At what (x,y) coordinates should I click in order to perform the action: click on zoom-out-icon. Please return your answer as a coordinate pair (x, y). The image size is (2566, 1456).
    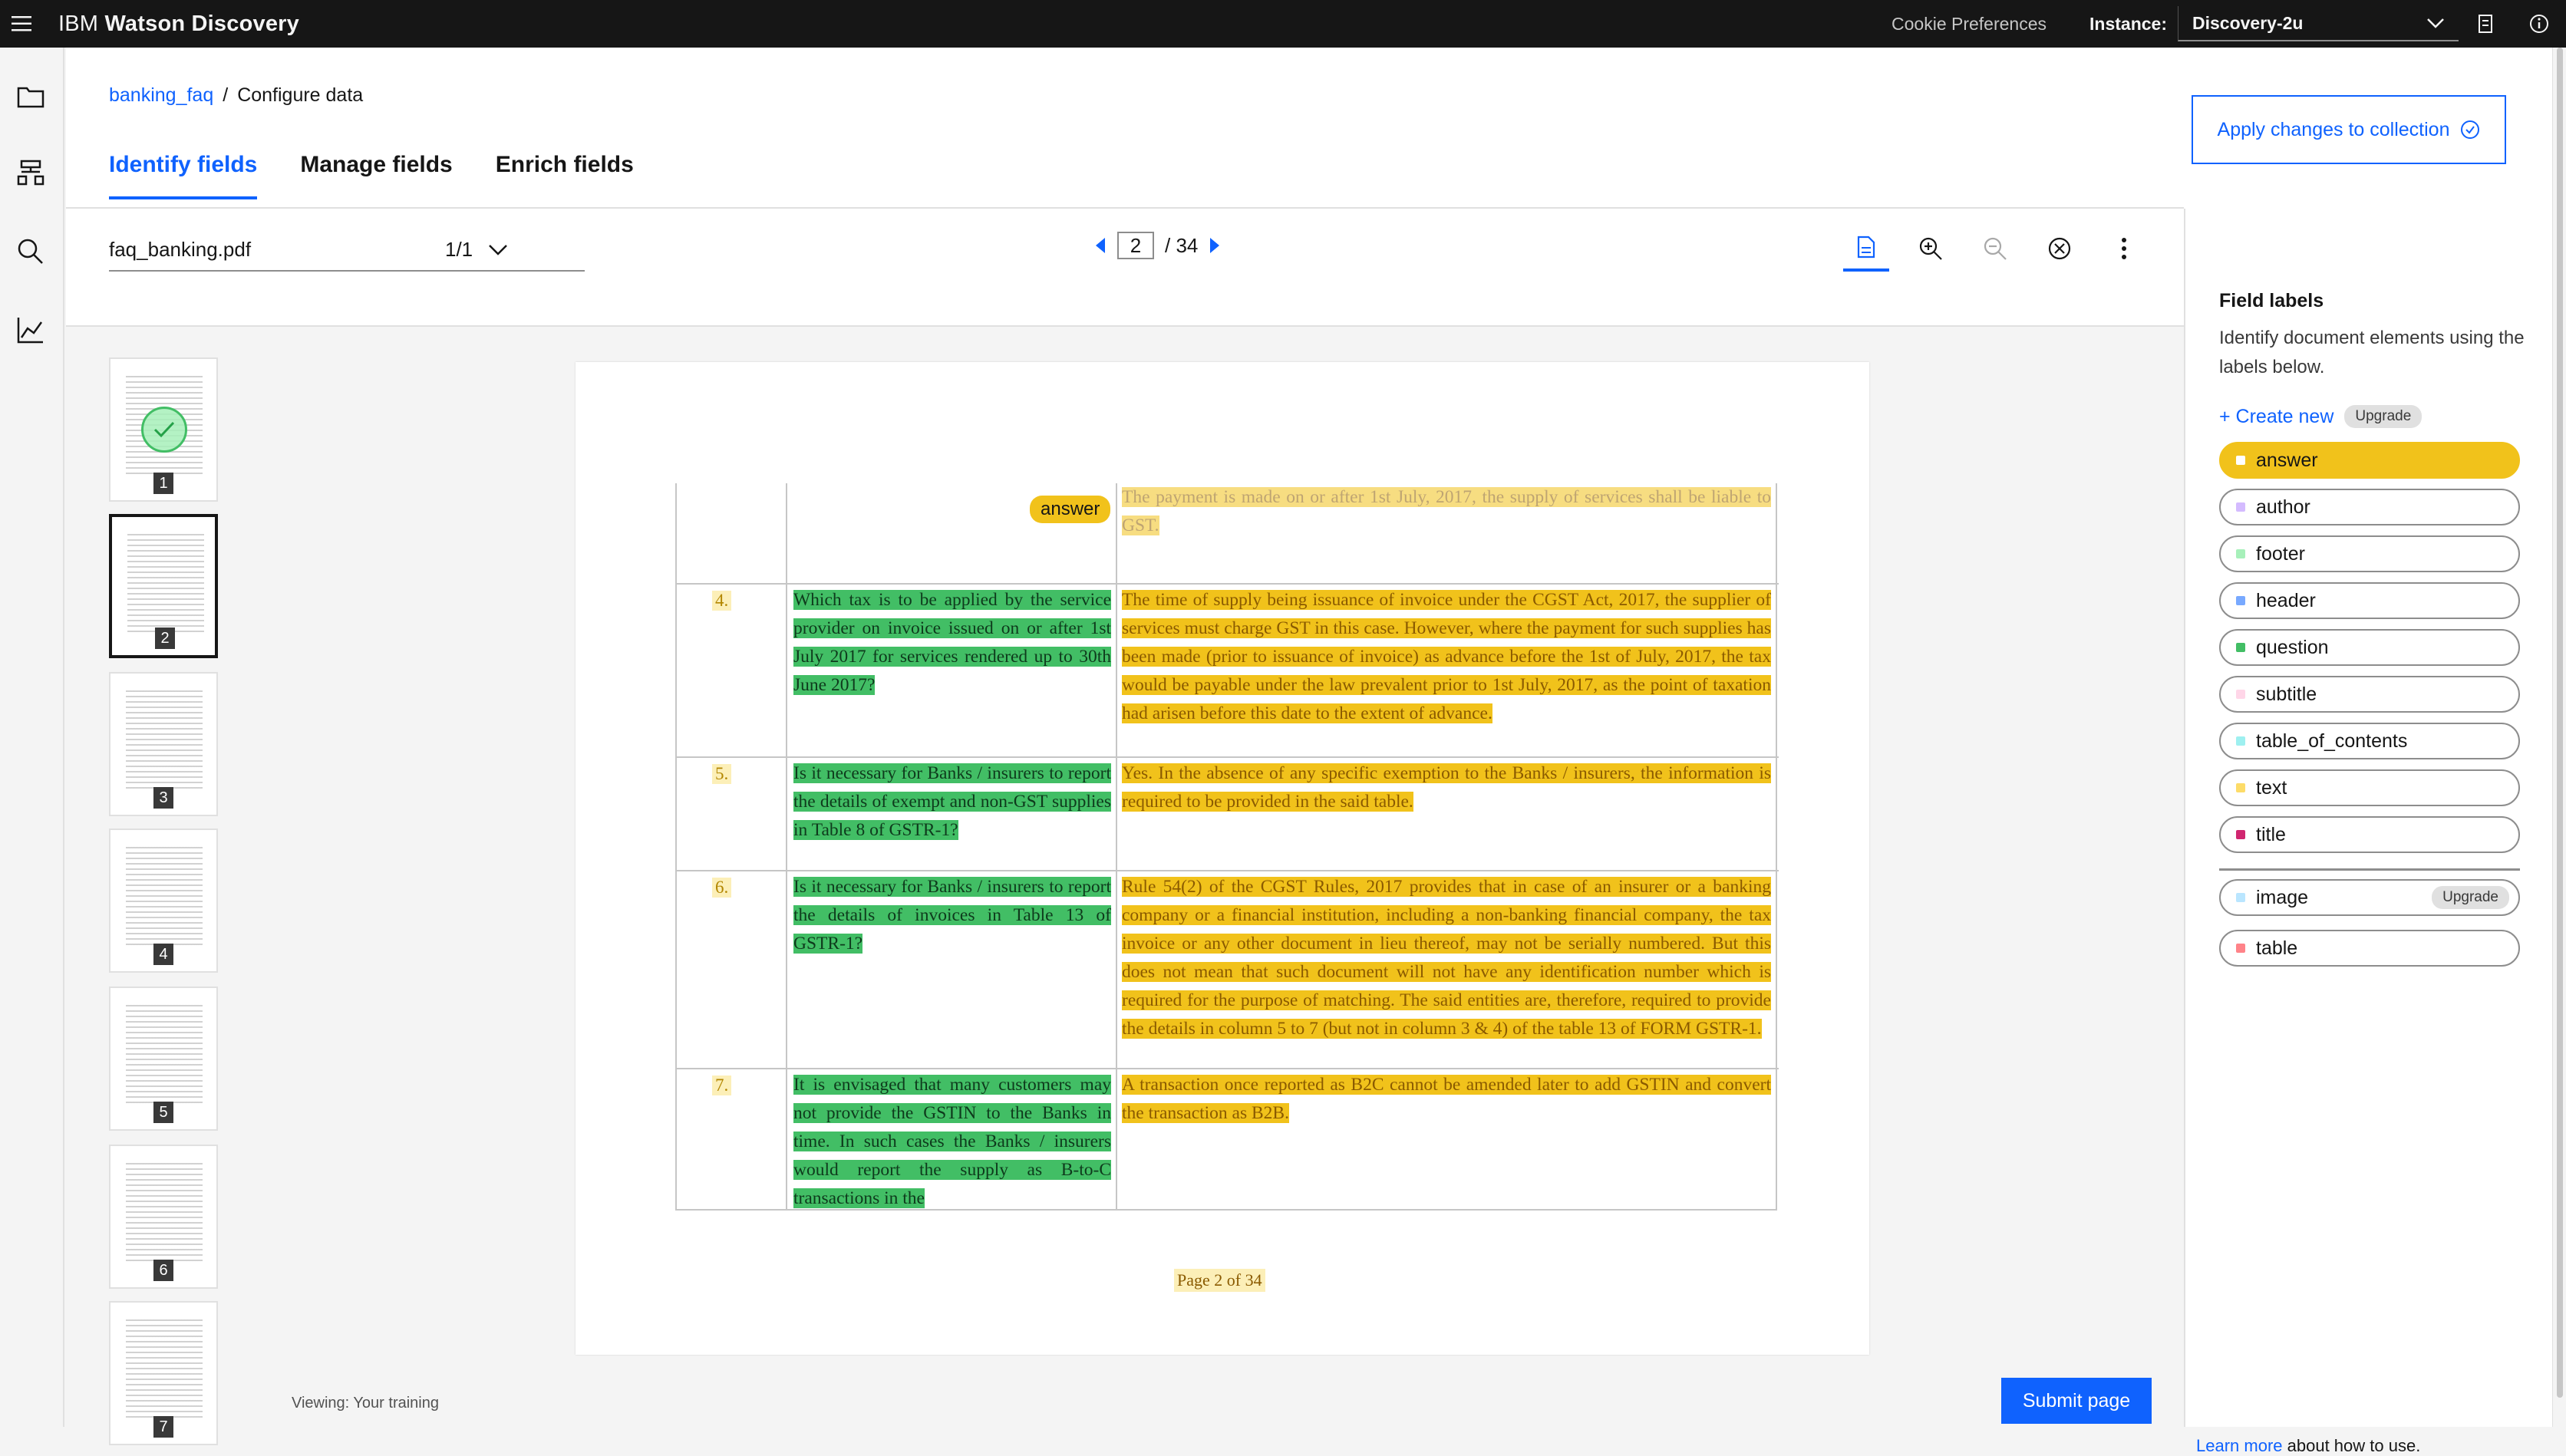
    Looking at the image, I should click on (1995, 249).